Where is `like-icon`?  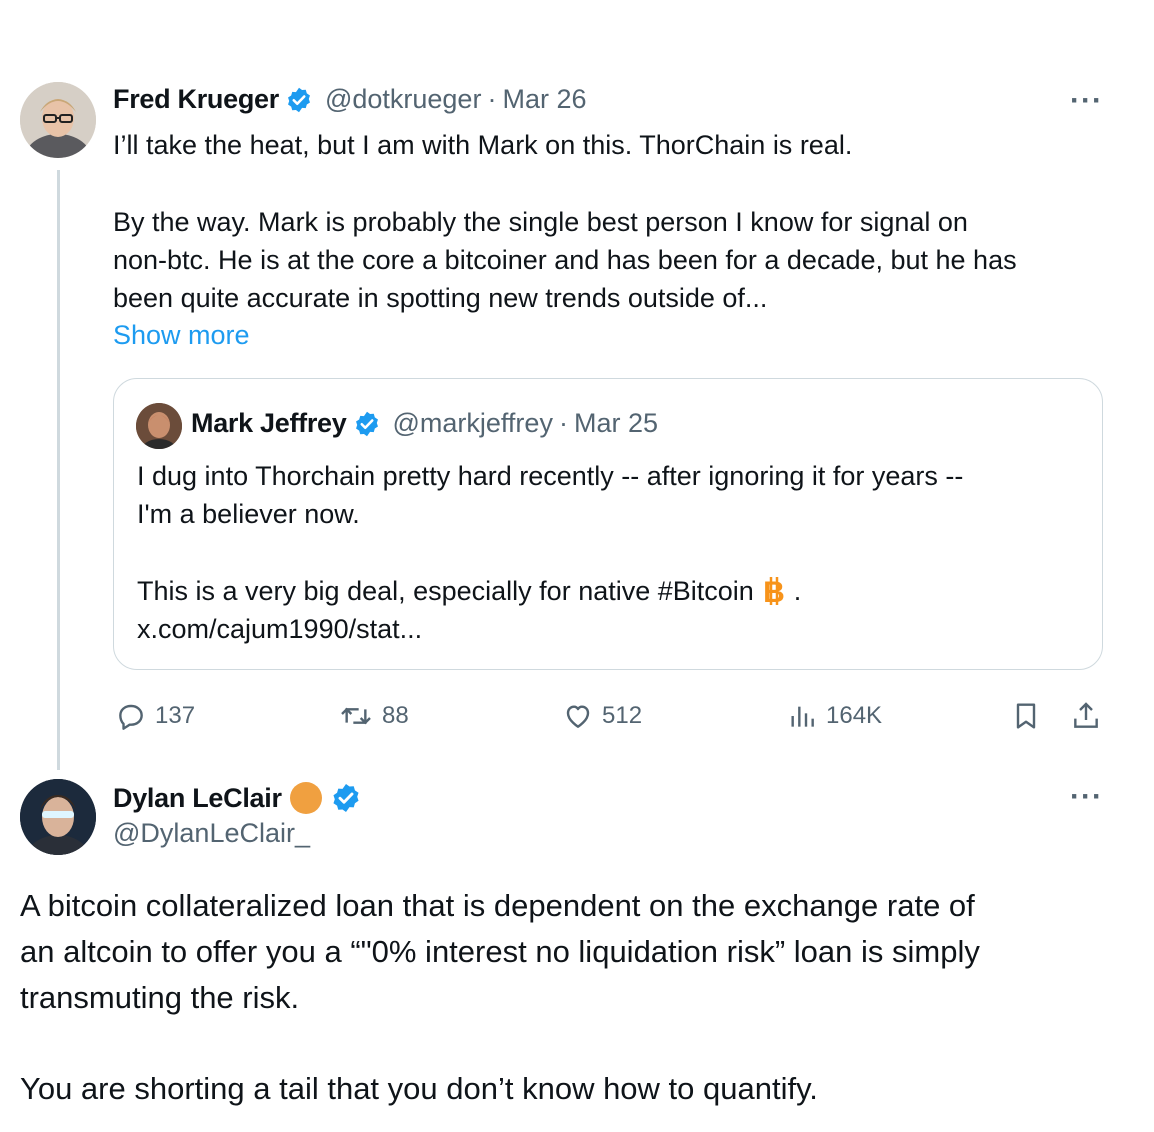
like-icon is located at coordinates (578, 716).